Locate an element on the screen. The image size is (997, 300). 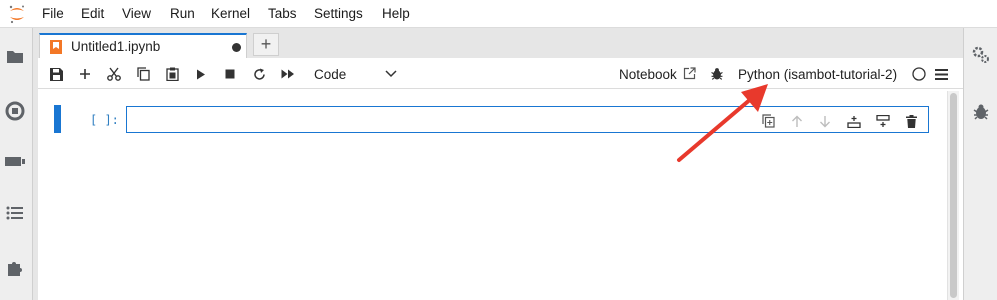
stop-icon is located at coordinates (230, 74).